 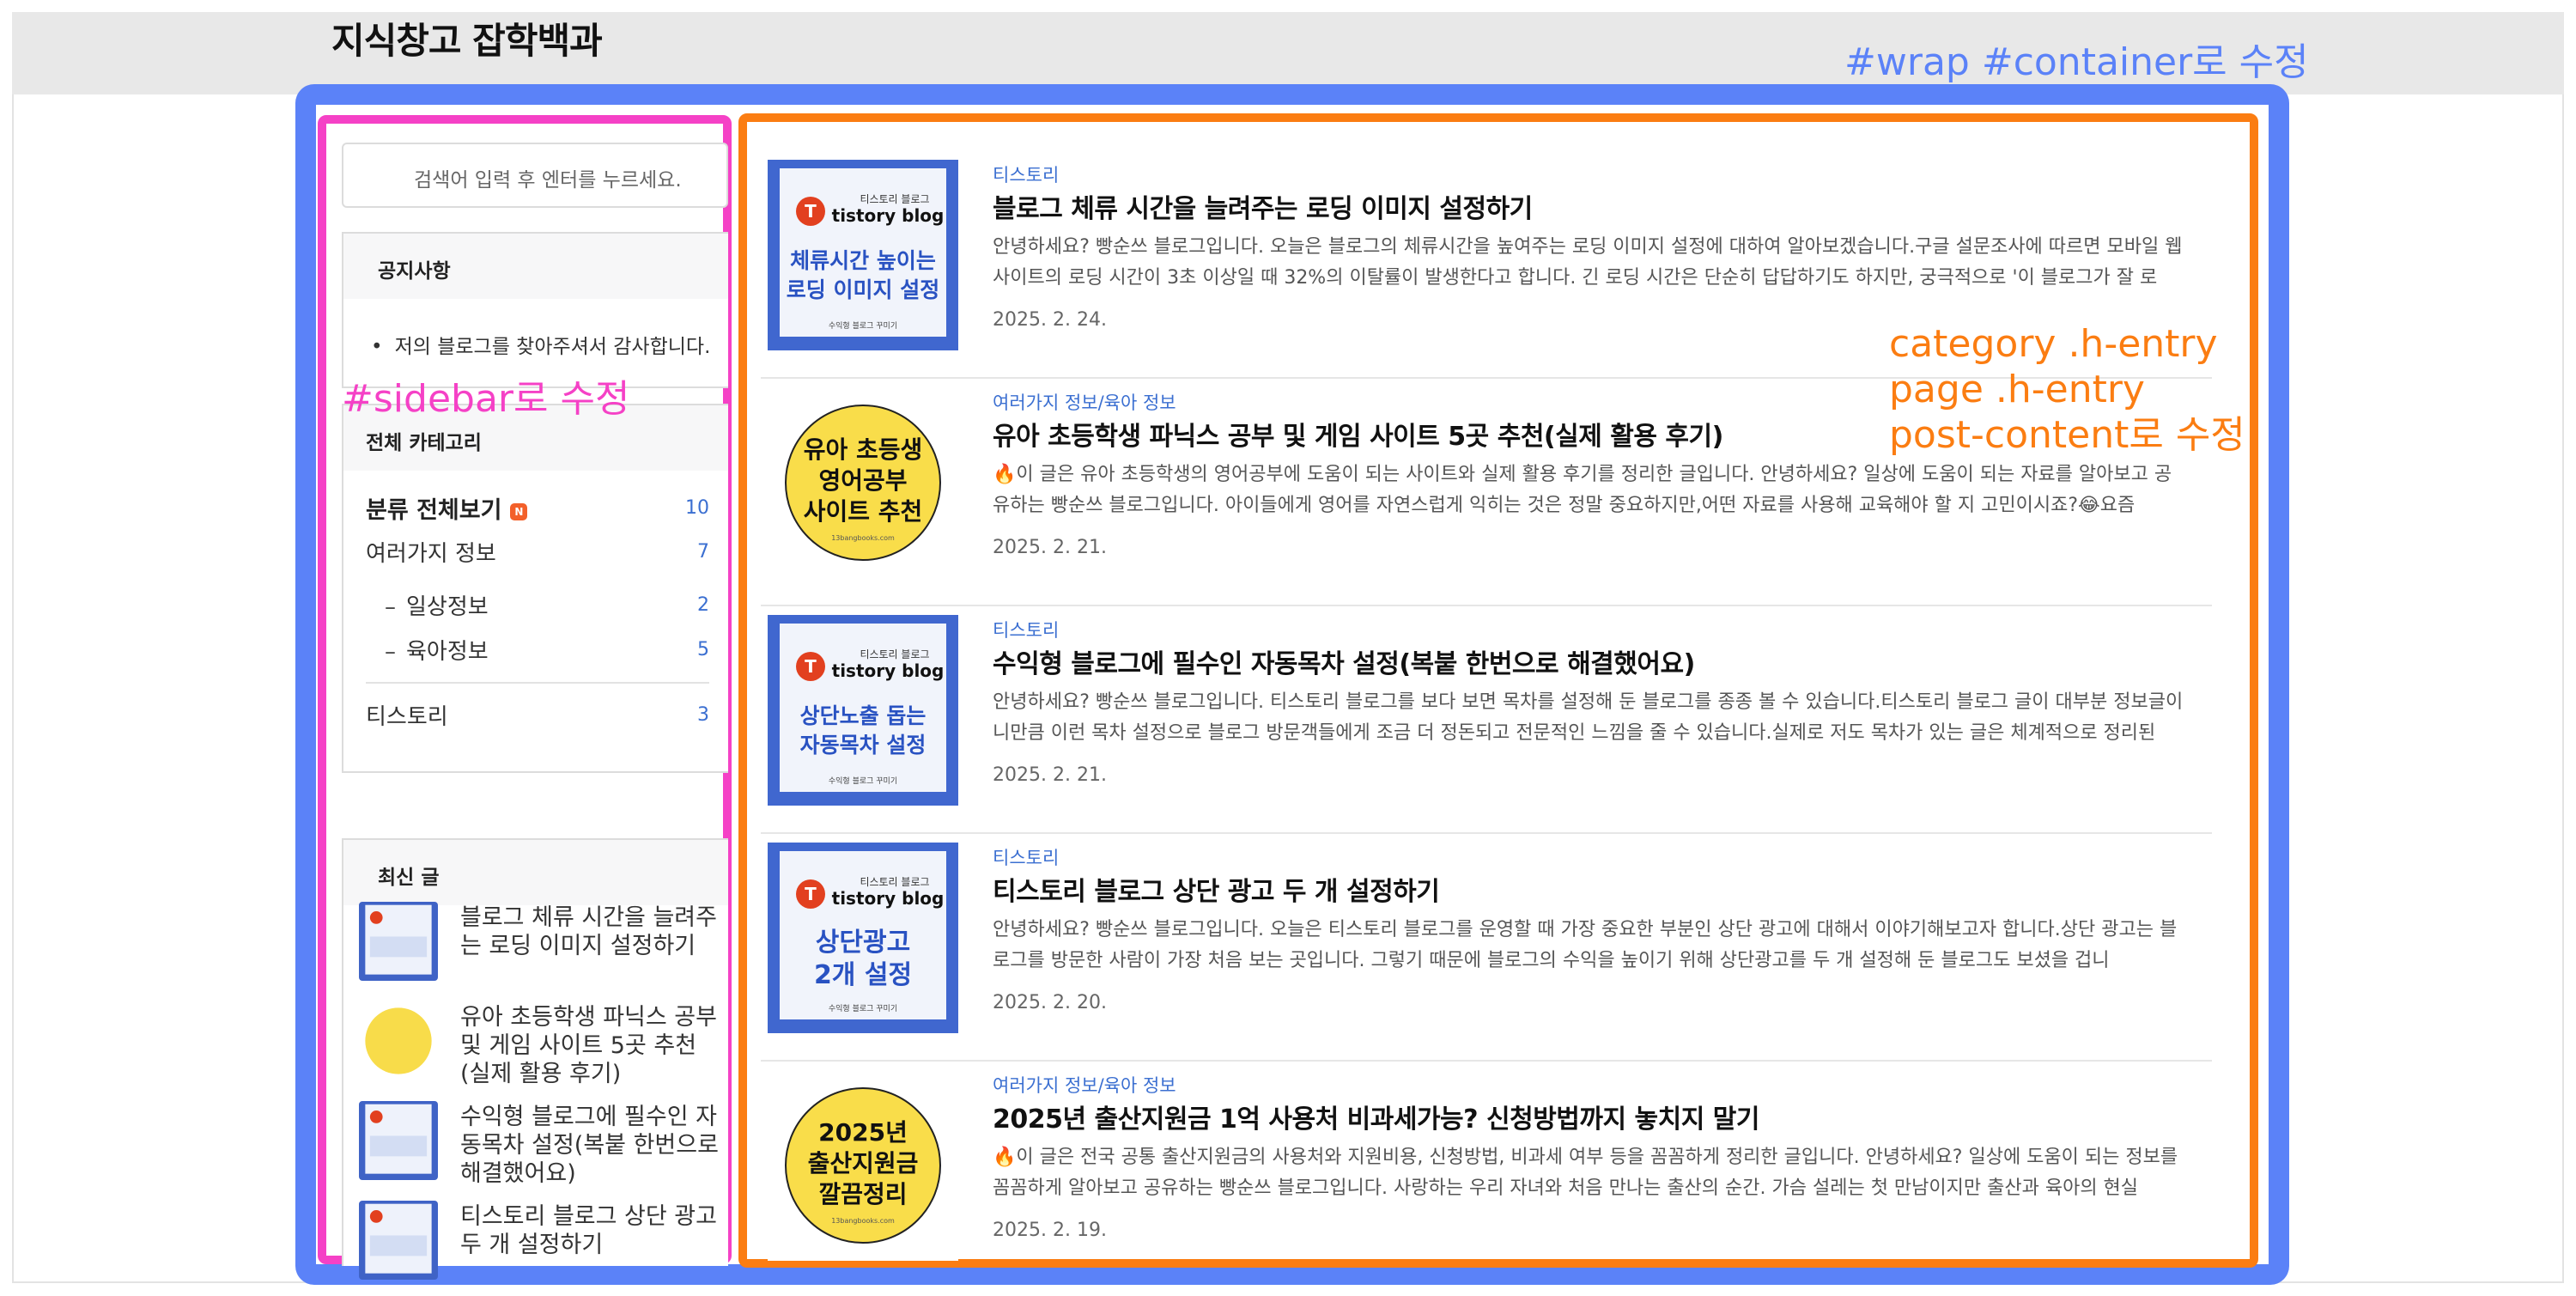 I want to click on post-date: 2025. 2. 24., so click(x=1050, y=320).